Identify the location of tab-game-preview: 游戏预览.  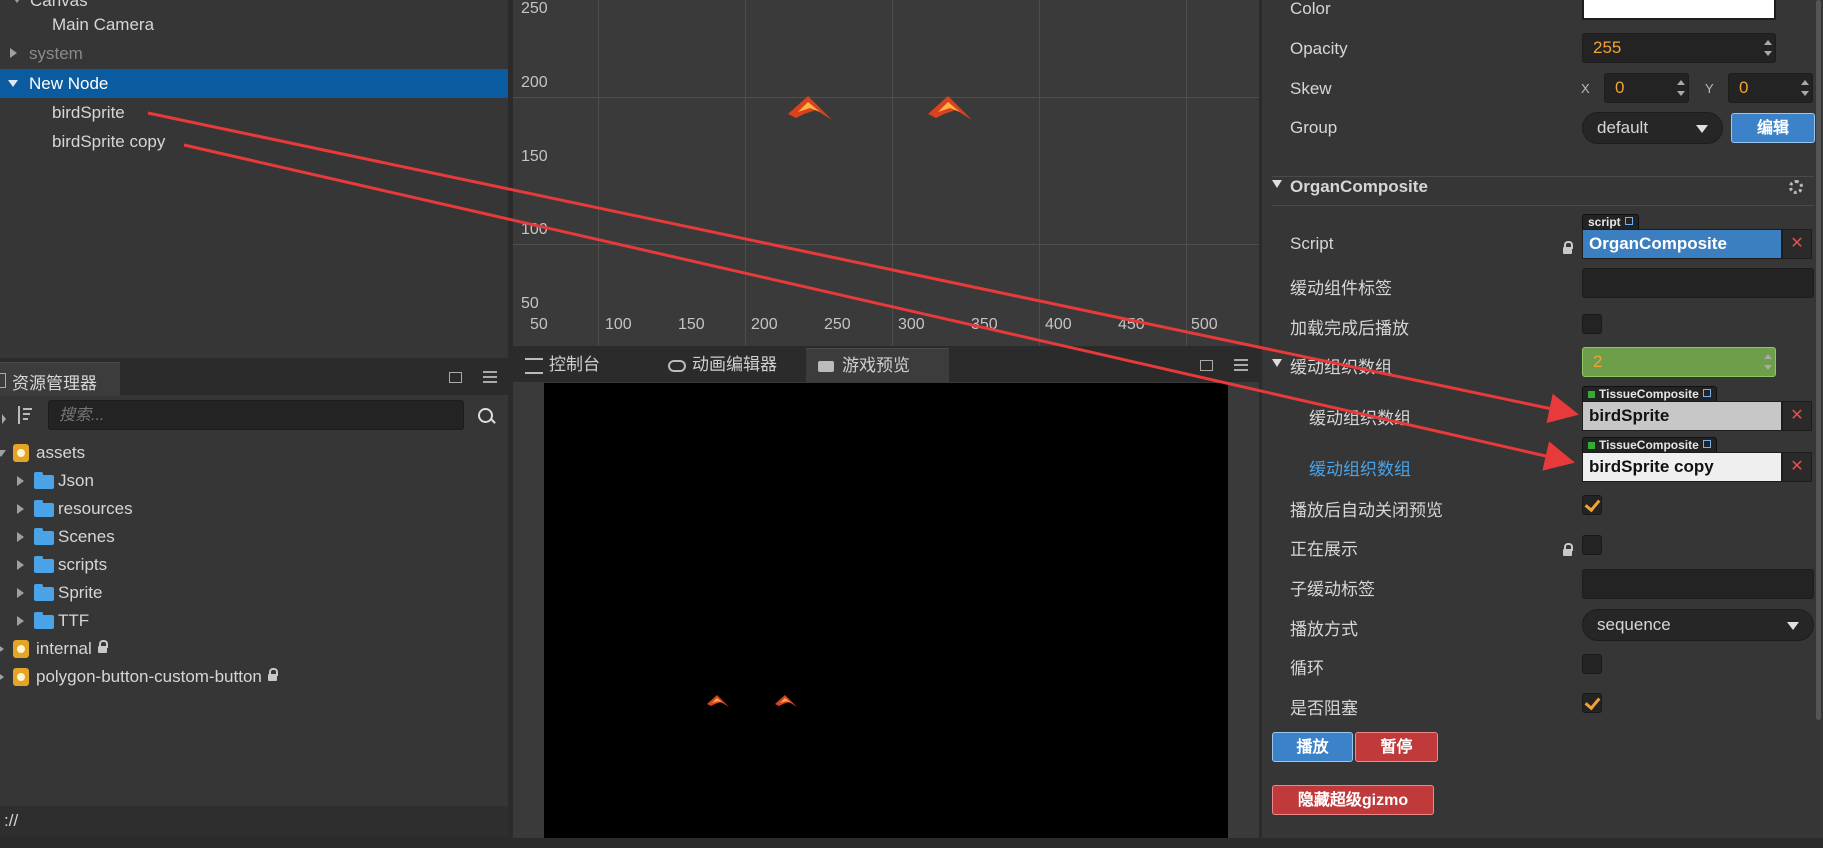
(877, 365).